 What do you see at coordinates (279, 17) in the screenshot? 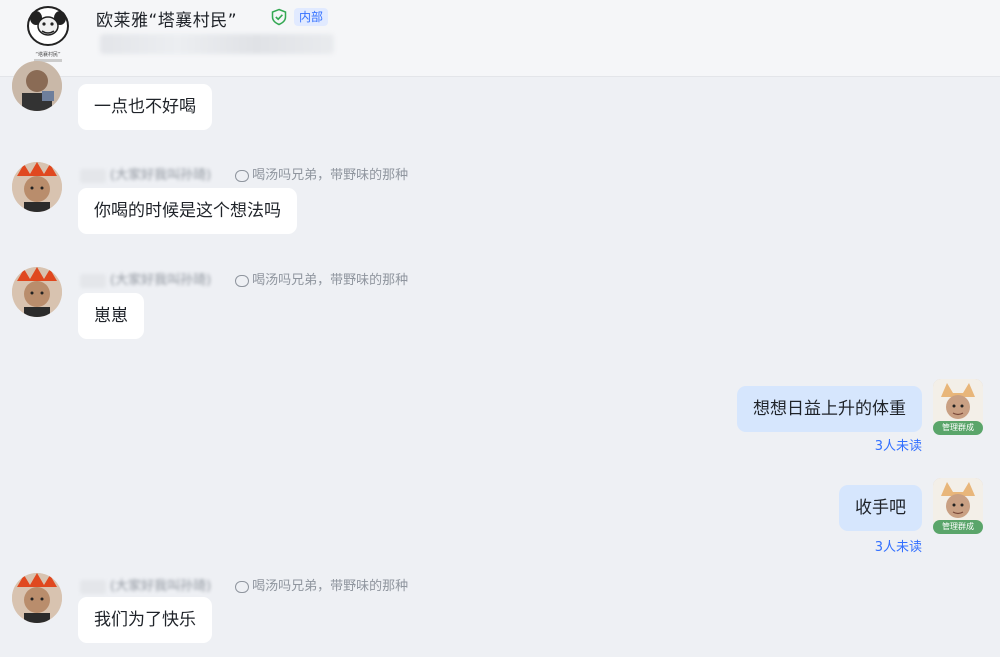
I see `verified-shield-icon` at bounding box center [279, 17].